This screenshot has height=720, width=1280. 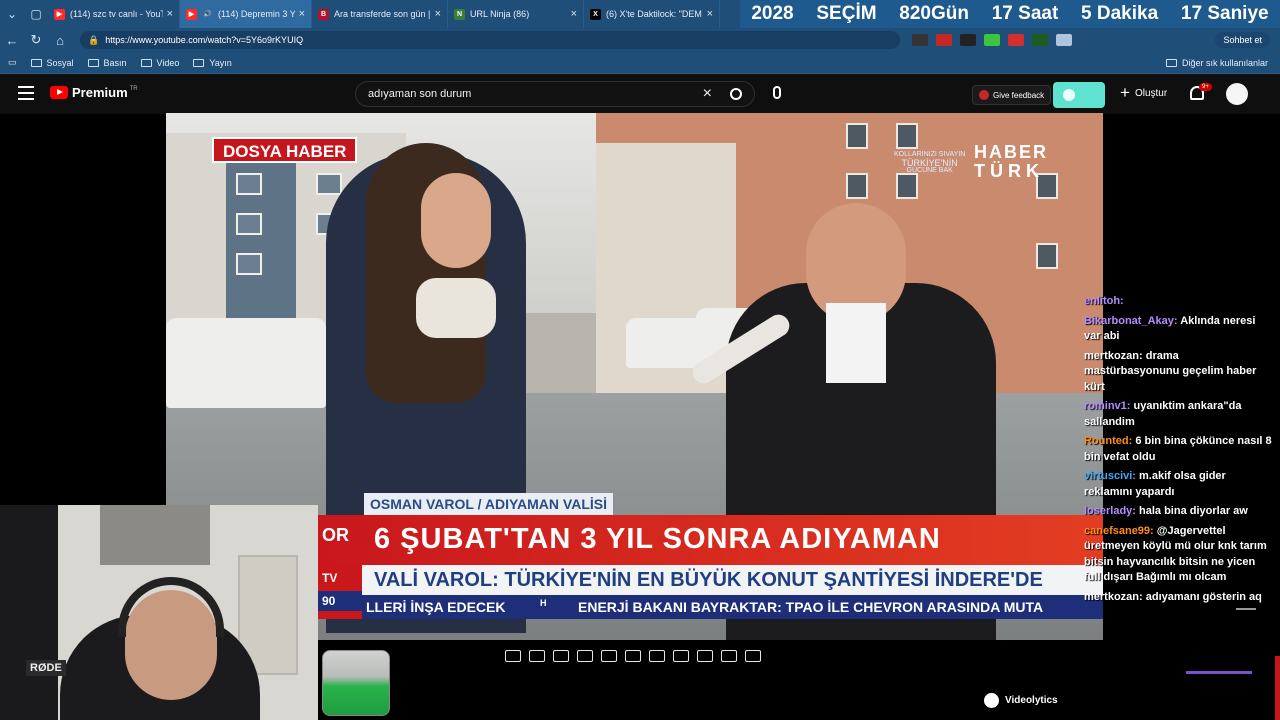 I want to click on videolytics-icon, so click(x=991, y=700).